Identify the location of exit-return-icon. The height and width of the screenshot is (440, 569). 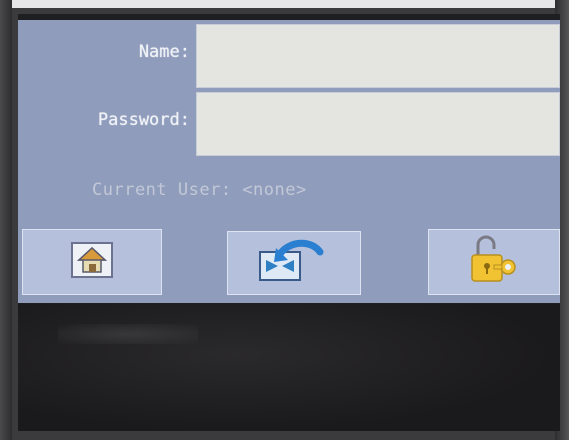
(294, 263).